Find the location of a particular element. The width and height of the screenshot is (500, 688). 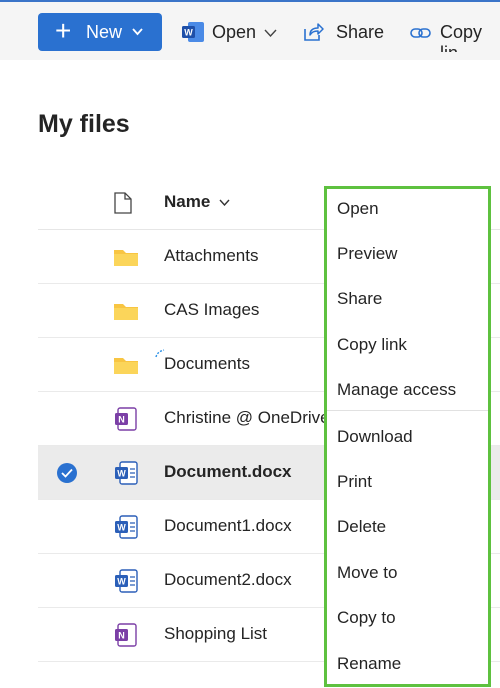

new-button: + New is located at coordinates (100, 32).